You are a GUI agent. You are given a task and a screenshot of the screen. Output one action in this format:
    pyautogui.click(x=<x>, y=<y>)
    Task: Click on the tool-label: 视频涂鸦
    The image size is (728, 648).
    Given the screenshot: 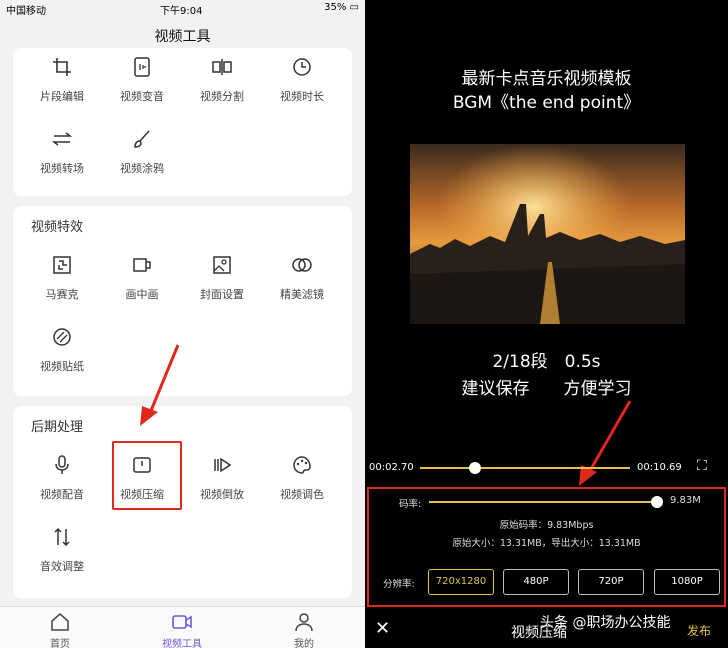 What is the action you would take?
    pyautogui.click(x=142, y=168)
    